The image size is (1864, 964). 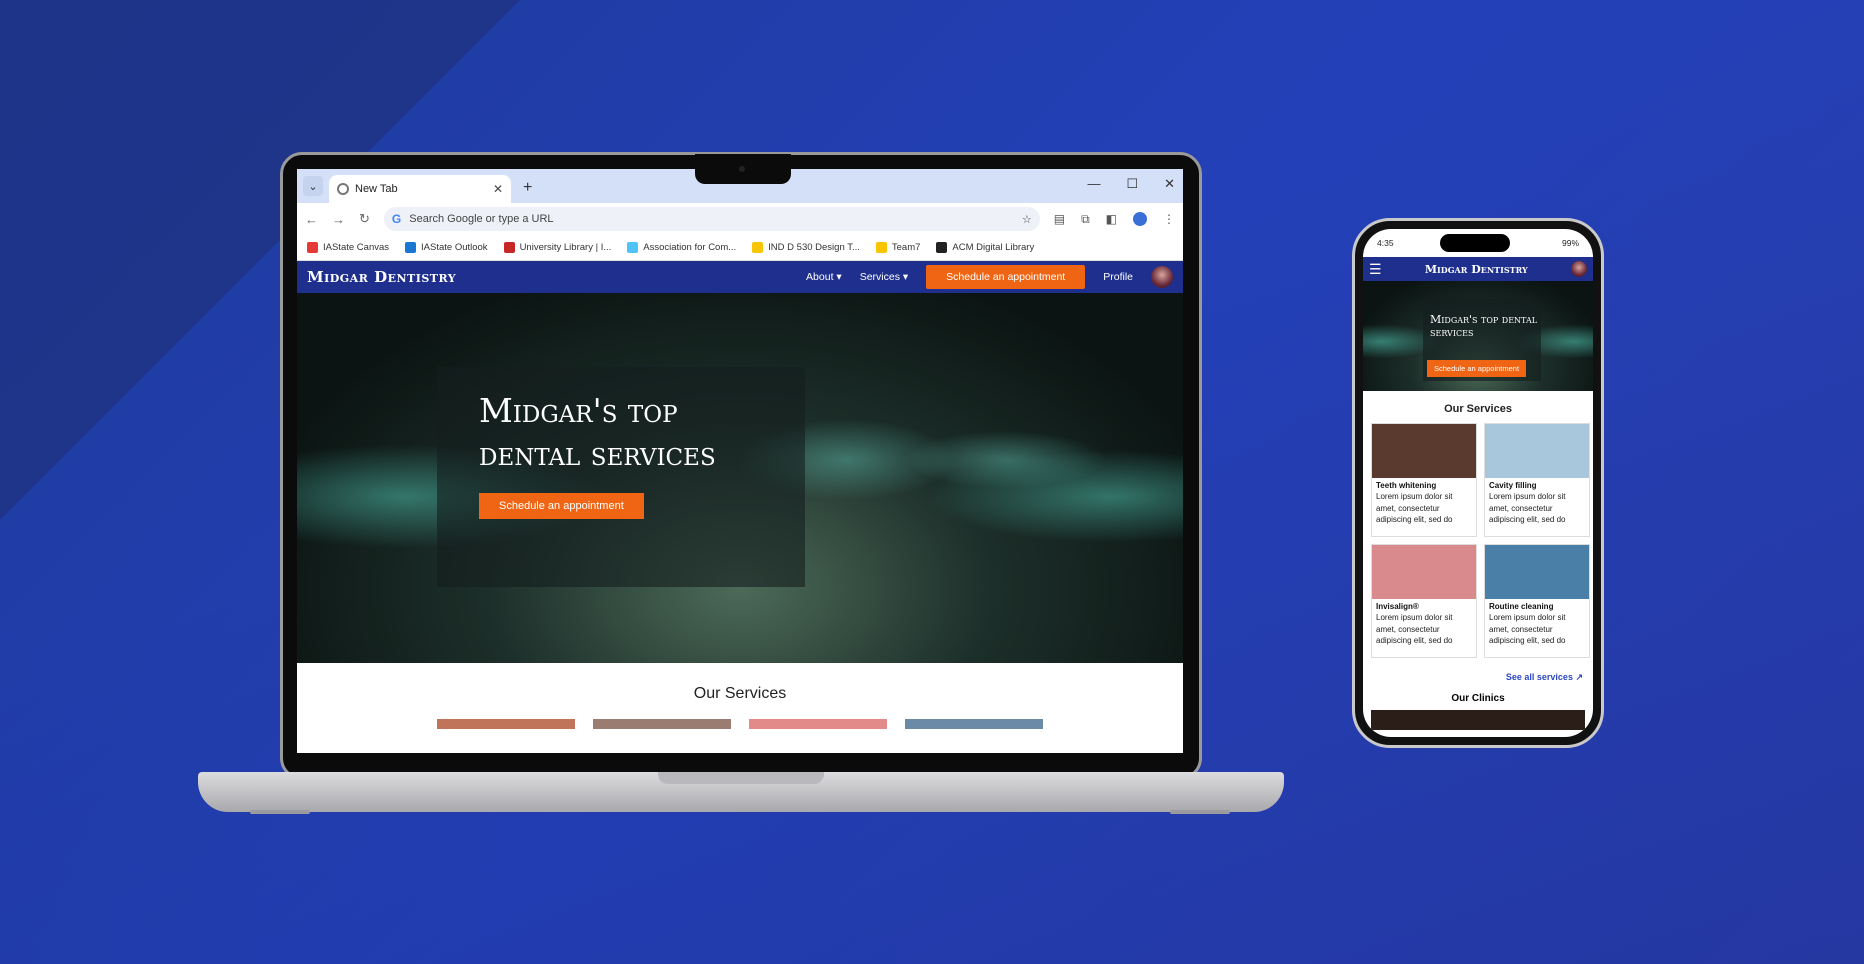 I want to click on phone-services-heading: Our Services, so click(x=1478, y=409).